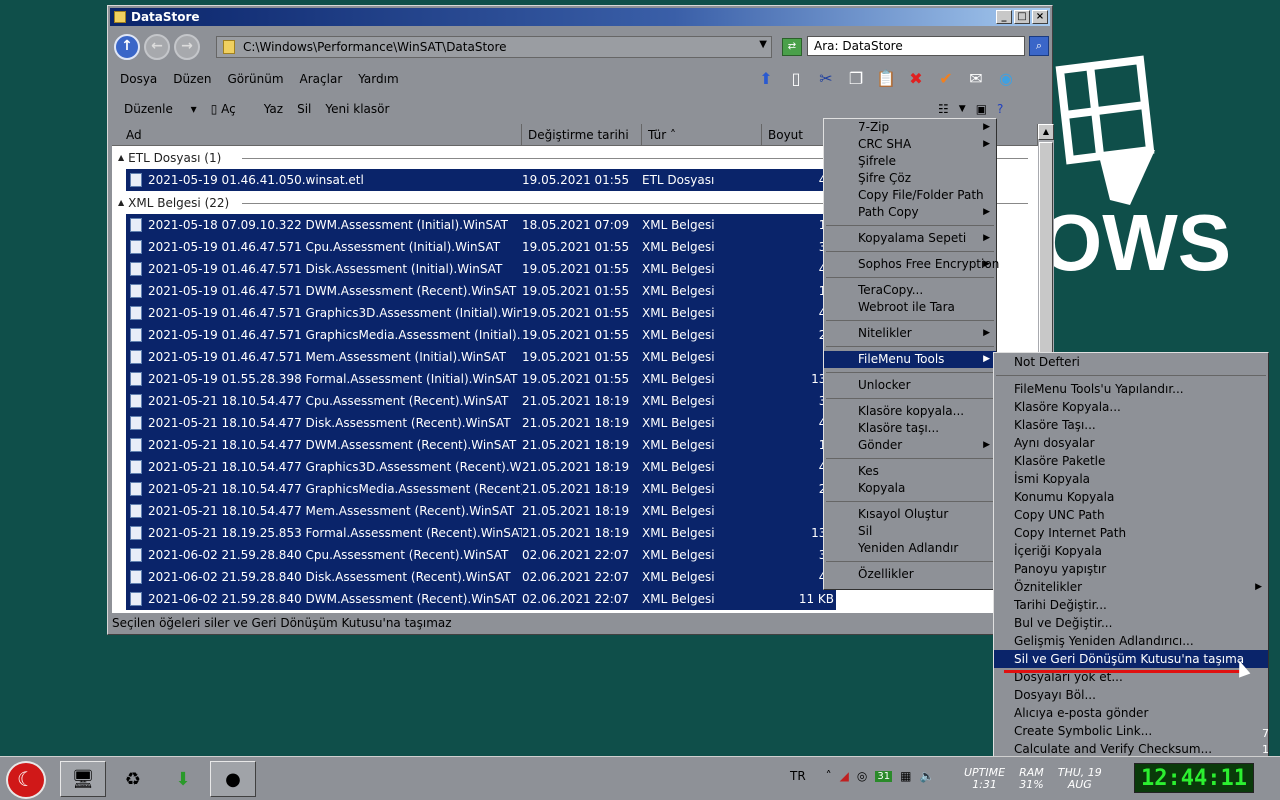 The width and height of the screenshot is (1280, 800). Describe the element at coordinates (1131, 362) in the screenshot. I see `menu-item: Not Defteri` at that location.